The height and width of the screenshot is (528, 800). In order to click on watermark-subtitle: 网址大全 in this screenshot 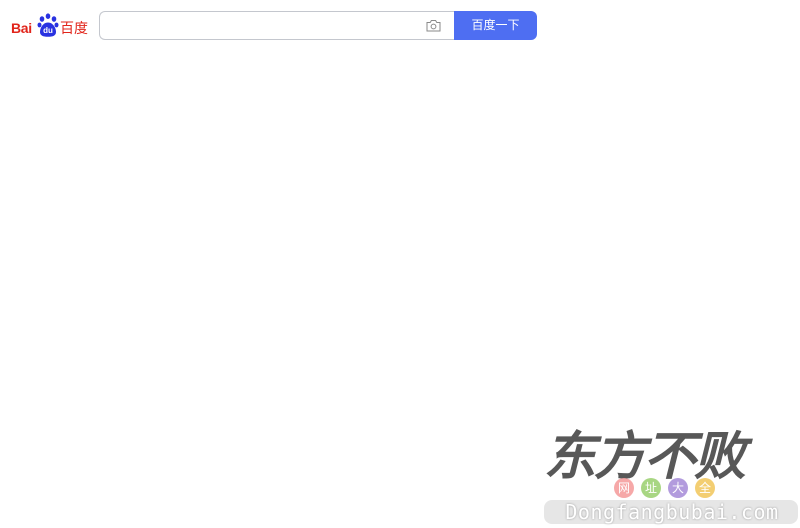, I will do `click(668, 488)`.